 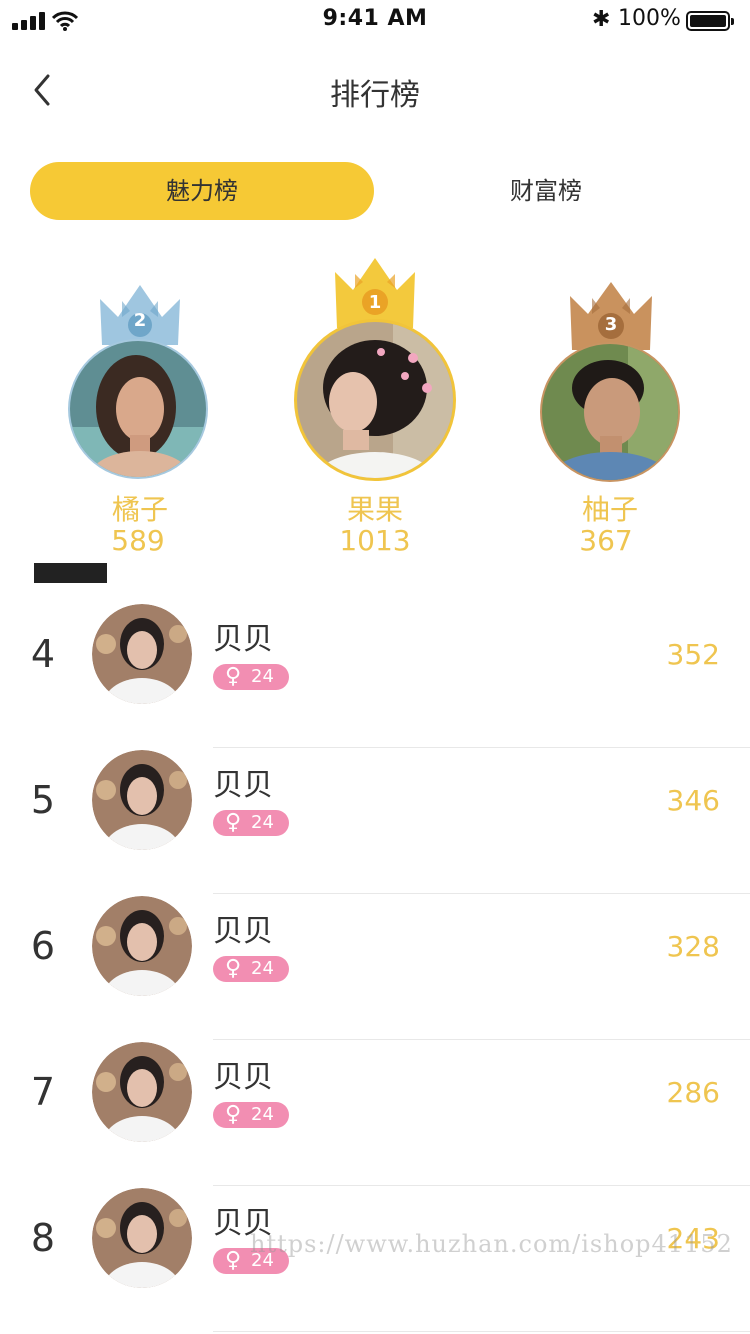 I want to click on podium-rank-1: 1, so click(x=375, y=302).